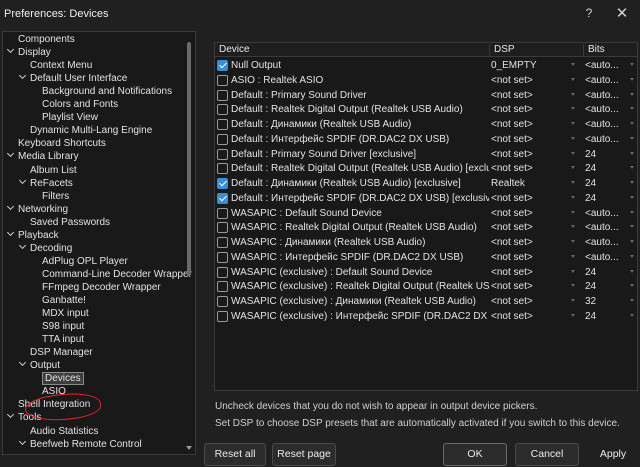  I want to click on tree-item: Decoding, so click(45, 248).